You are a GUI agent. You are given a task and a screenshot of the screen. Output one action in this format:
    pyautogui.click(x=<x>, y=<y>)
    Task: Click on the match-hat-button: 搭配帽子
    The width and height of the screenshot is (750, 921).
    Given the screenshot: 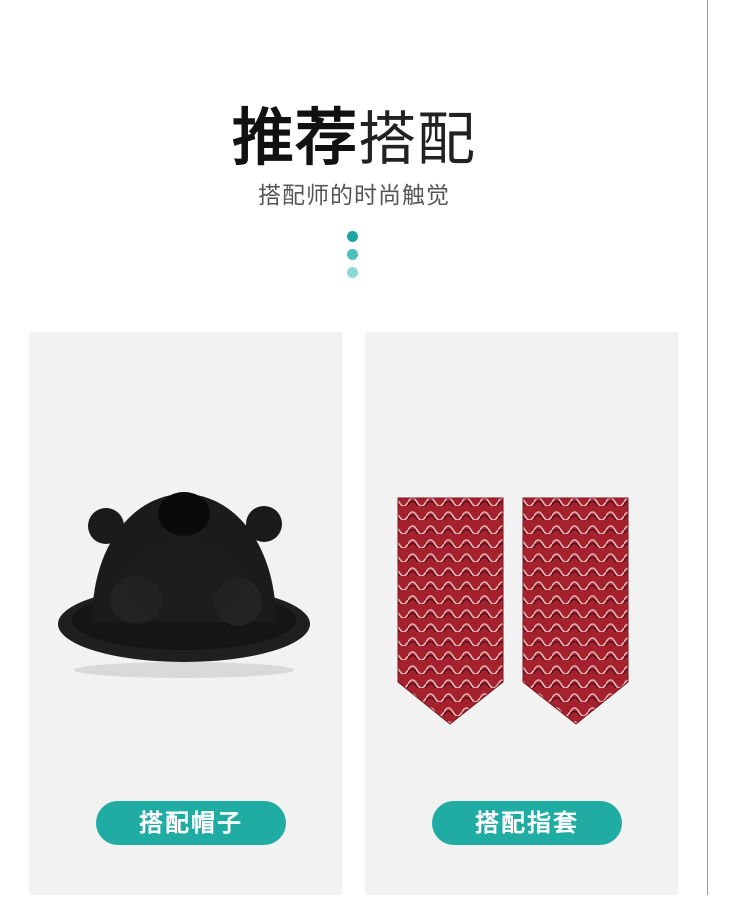 What is the action you would take?
    pyautogui.click(x=191, y=823)
    